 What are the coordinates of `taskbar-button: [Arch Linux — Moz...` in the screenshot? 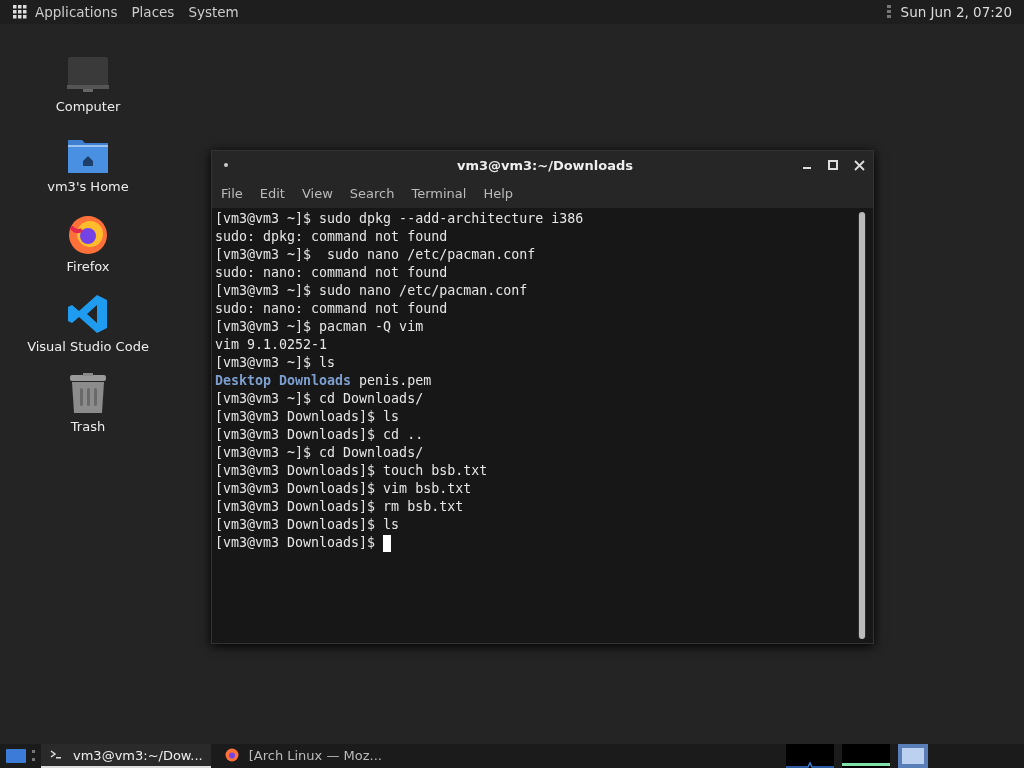 It's located at (303, 756).